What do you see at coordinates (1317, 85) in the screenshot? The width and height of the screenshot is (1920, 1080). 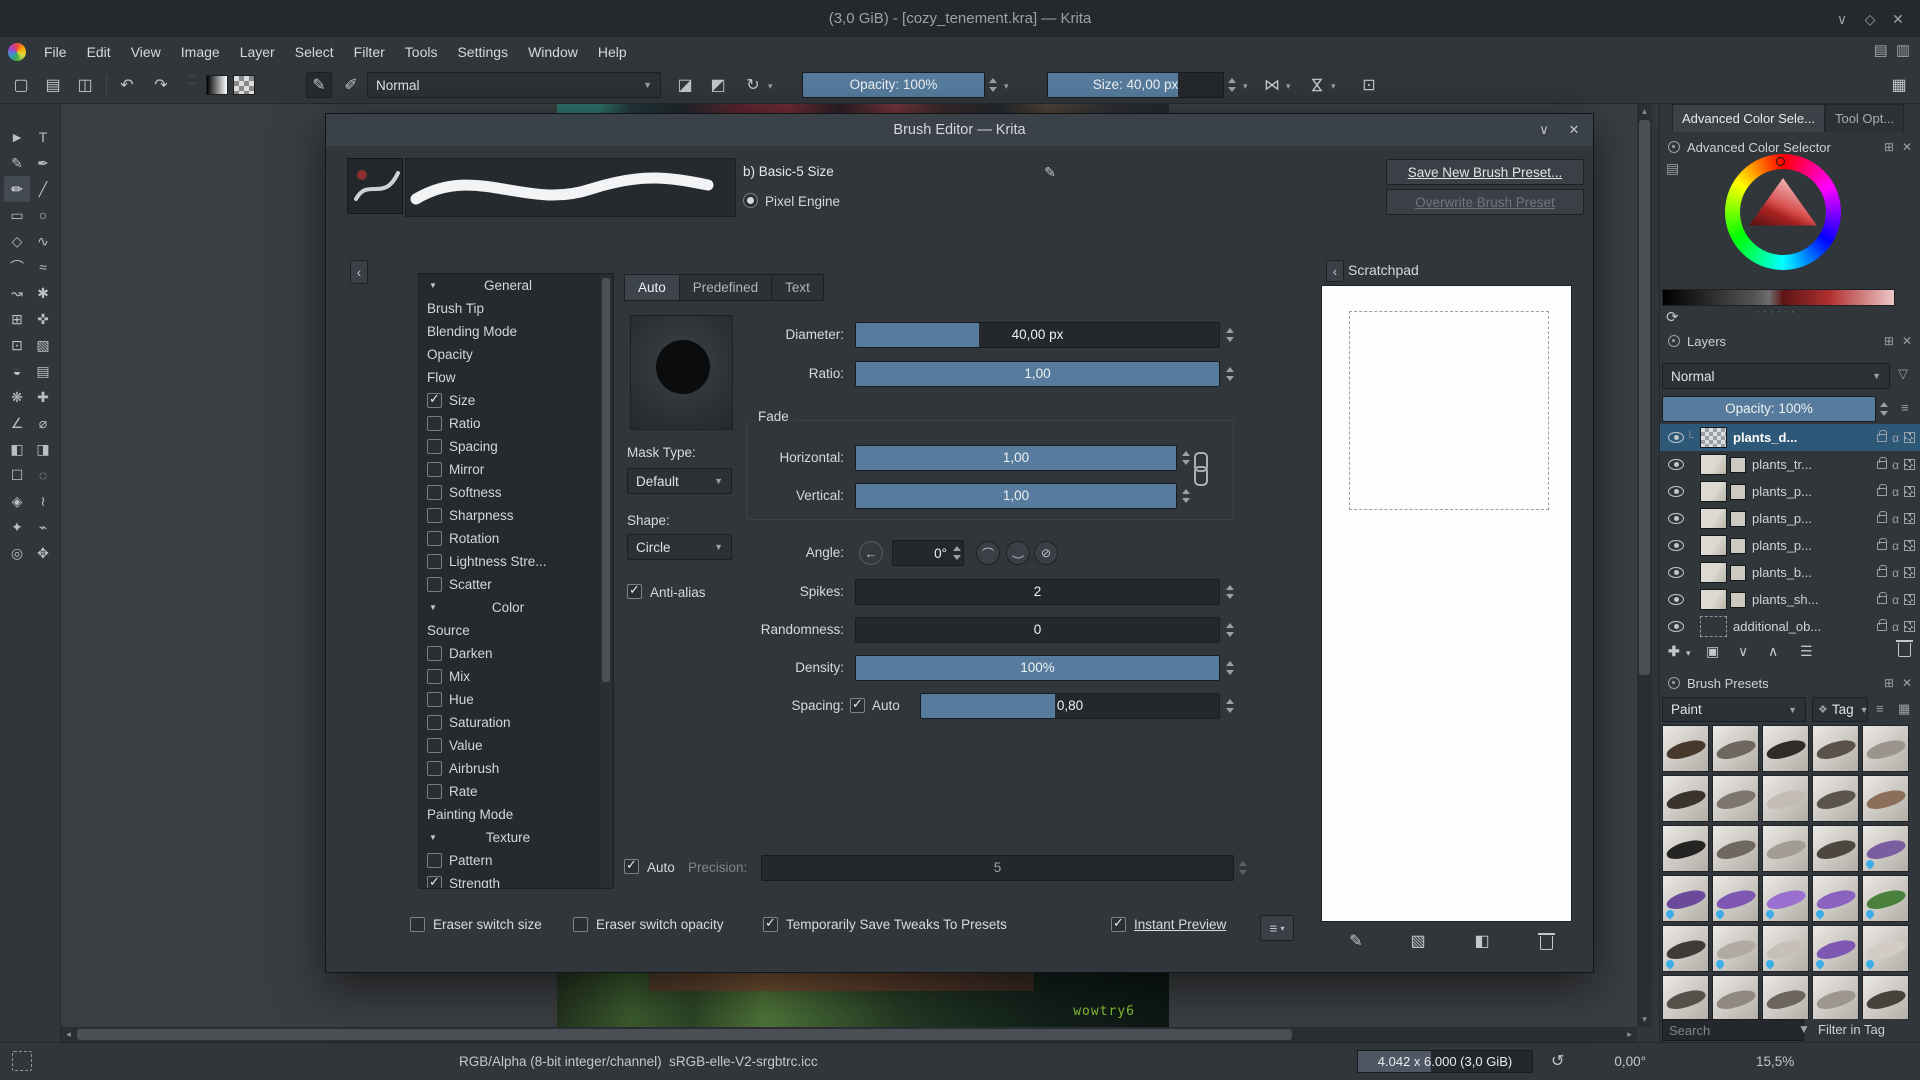 I see `vertical-mirror-icon: ⋈` at bounding box center [1317, 85].